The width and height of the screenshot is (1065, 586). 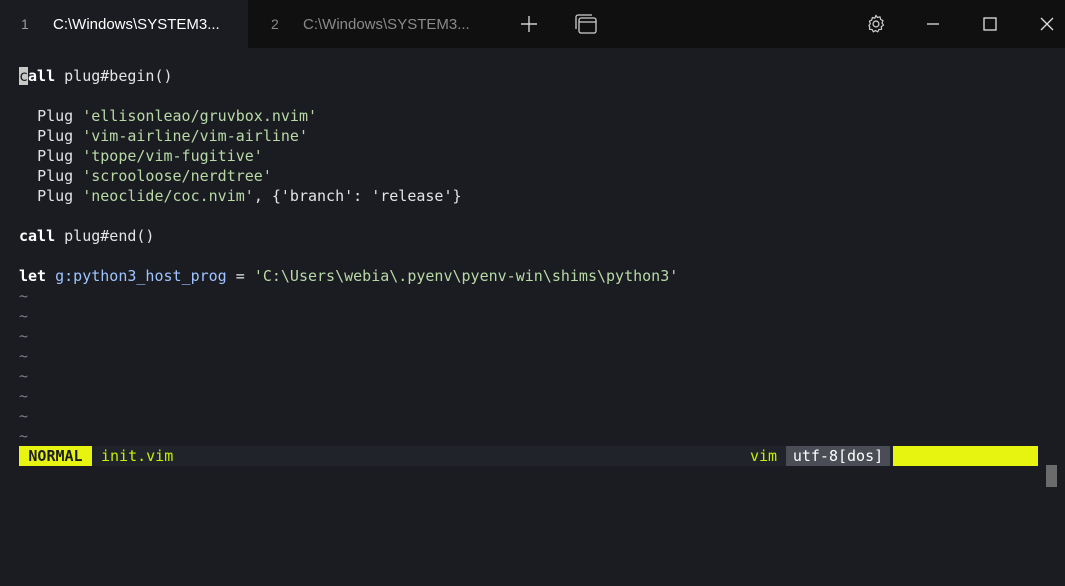 What do you see at coordinates (150, 156) in the screenshot?
I see `code-line-plug: Plug 'tpope/vim-fugitive'` at bounding box center [150, 156].